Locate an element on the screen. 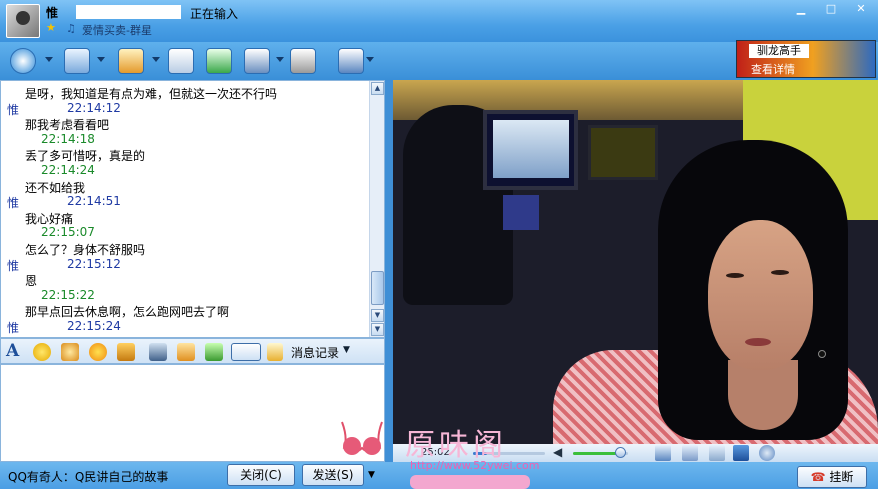 This screenshot has height=489, width=878. watermark-url: http://www.52ywei.com is located at coordinates (475, 465).